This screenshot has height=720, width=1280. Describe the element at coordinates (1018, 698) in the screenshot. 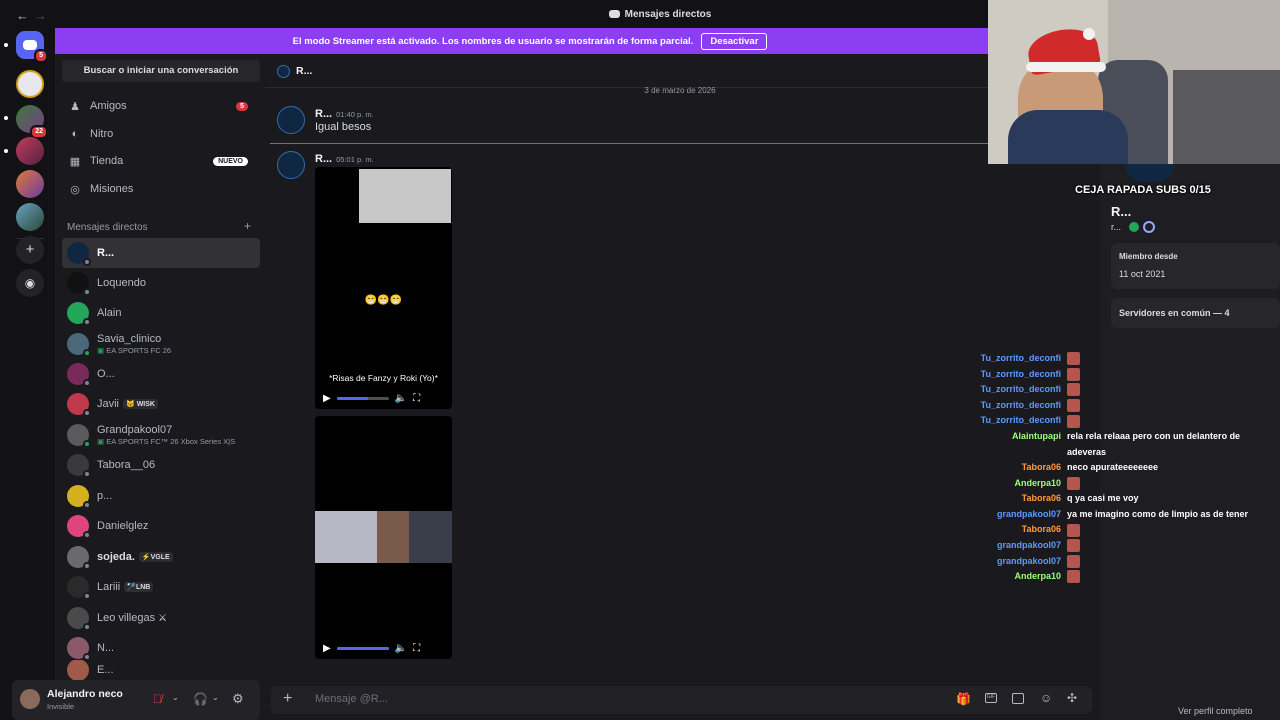

I see `sticker-icon` at that location.